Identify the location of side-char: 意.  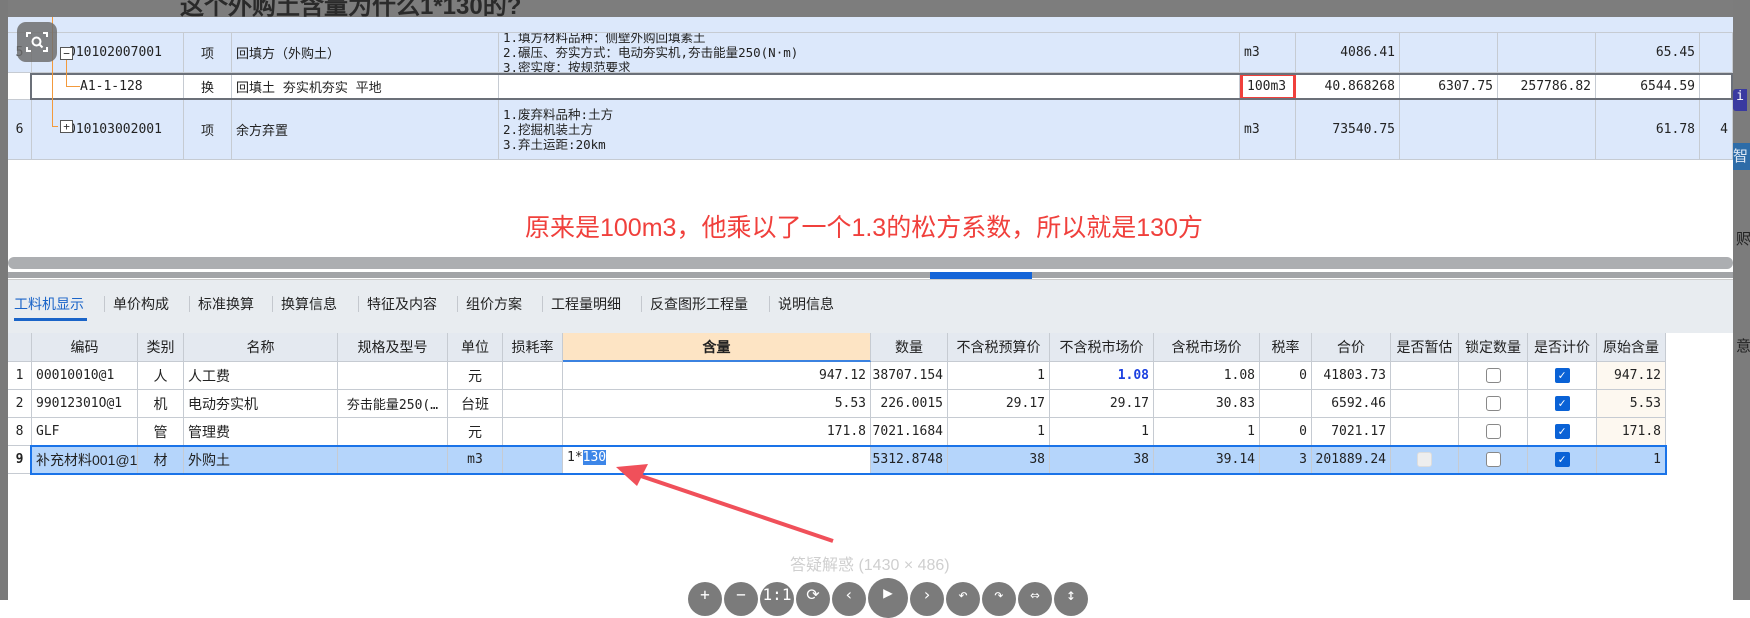
(1743, 346).